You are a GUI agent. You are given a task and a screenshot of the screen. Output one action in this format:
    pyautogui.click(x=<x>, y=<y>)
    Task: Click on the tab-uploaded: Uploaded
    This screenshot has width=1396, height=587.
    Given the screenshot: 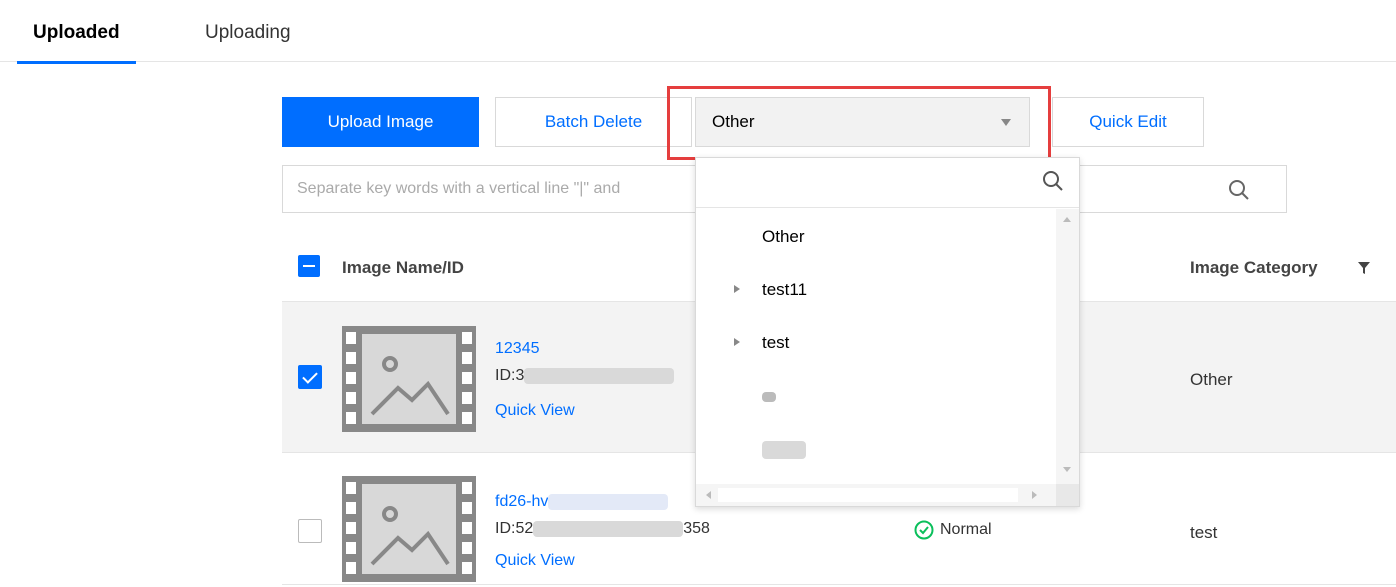 What is the action you would take?
    pyautogui.click(x=76, y=43)
    